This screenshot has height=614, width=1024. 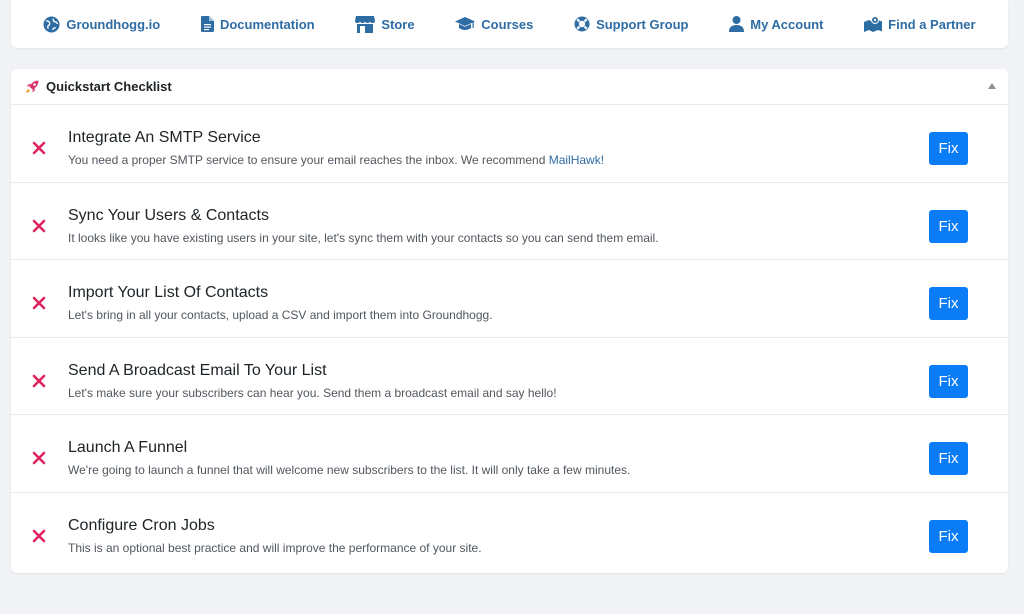 I want to click on nav-link-courses: Courses, so click(x=494, y=24).